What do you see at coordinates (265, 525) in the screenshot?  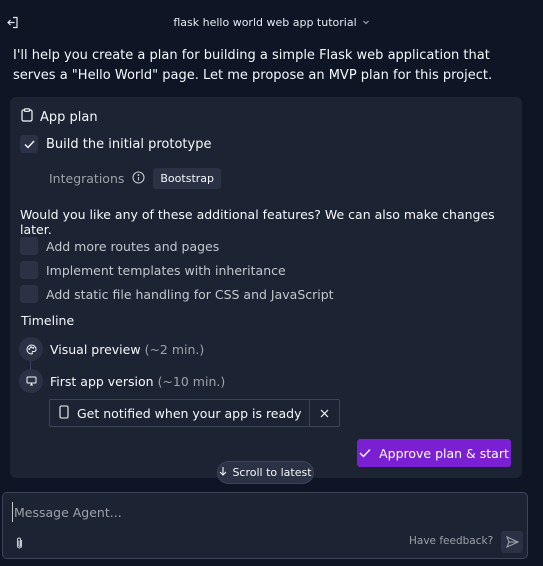 I see `message-composer: Have feedback?` at bounding box center [265, 525].